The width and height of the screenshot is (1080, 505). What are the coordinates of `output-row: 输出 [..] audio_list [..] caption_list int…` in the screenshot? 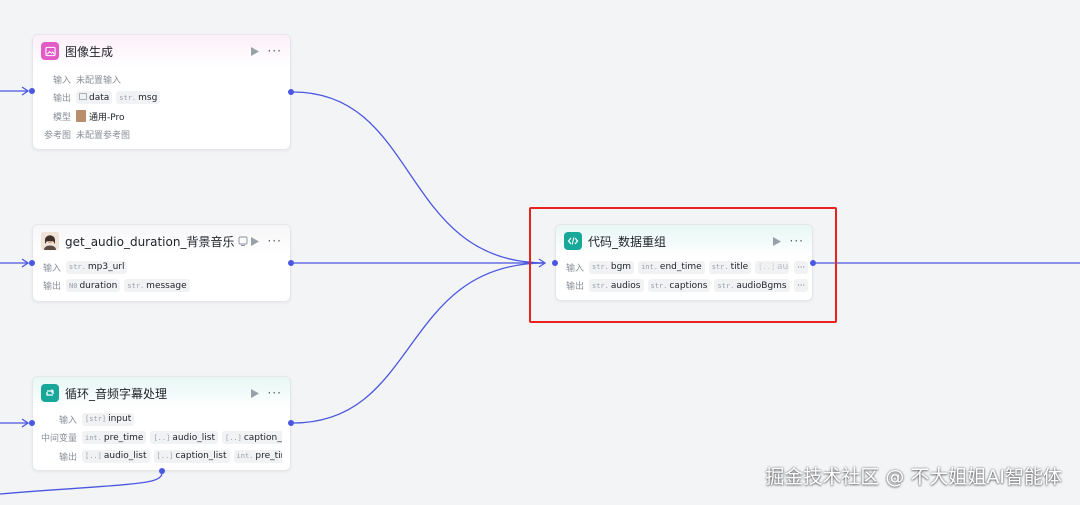 It's located at (160, 456).